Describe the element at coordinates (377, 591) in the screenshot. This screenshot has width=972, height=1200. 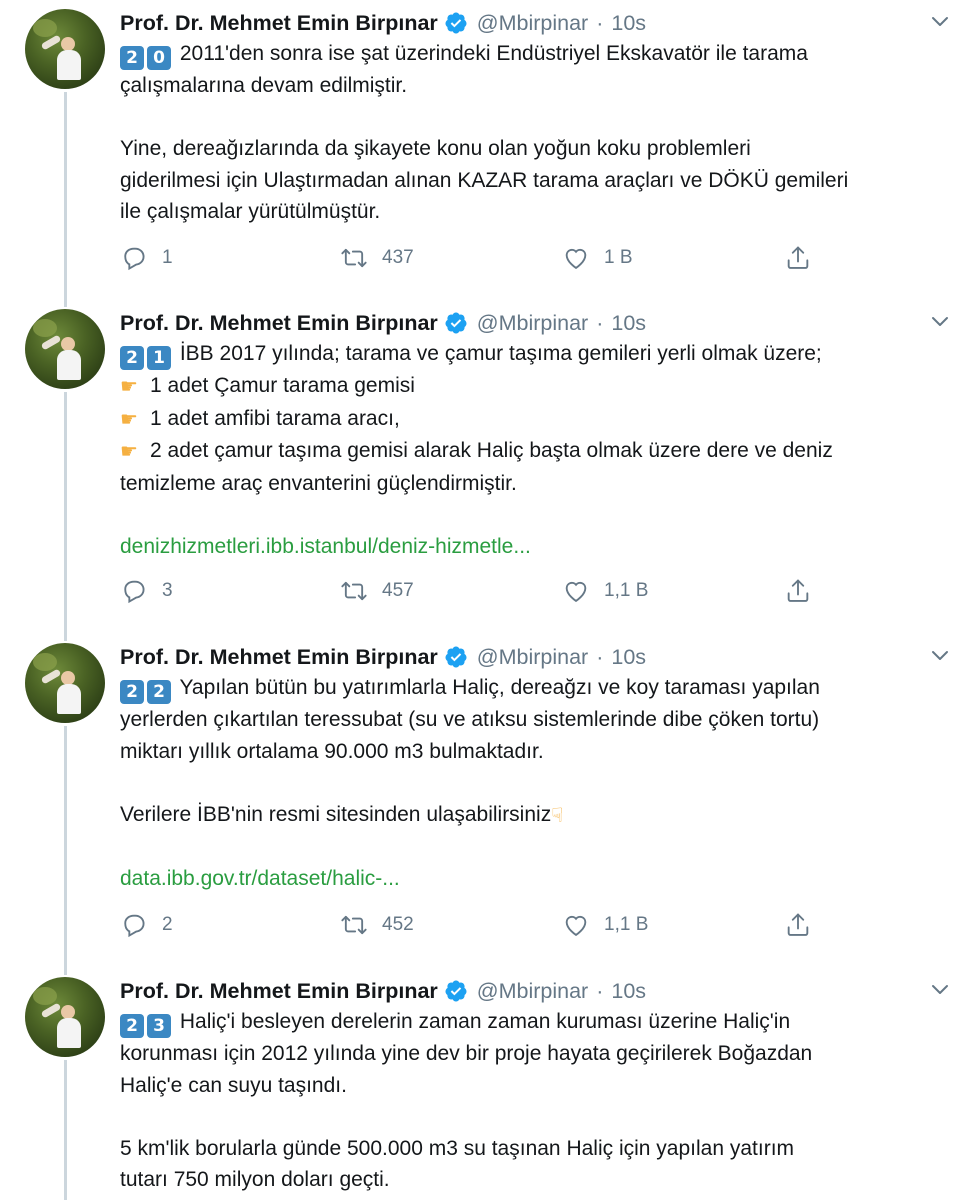
I see `retweet-button: 457` at that location.